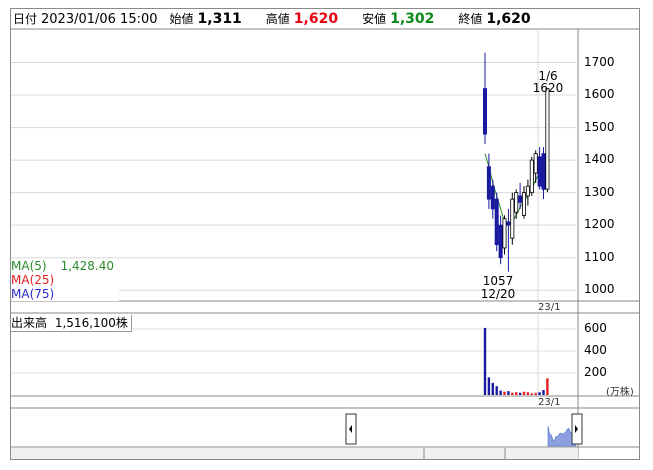 Image resolution: width=653 pixels, height=470 pixels. Describe the element at coordinates (549, 402) in the screenshot. I see `volume-x-tick: 23/1` at that location.